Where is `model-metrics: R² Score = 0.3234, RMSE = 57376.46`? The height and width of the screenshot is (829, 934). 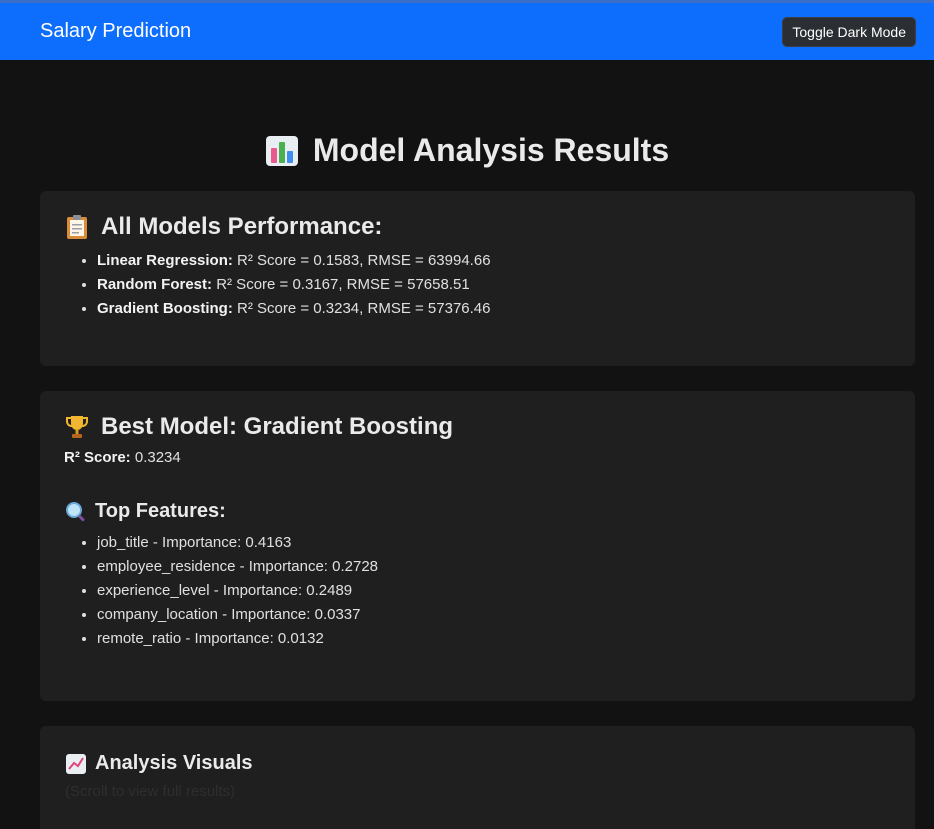
model-metrics: R² Score = 0.3234, RMSE = 57376.46 is located at coordinates (364, 308).